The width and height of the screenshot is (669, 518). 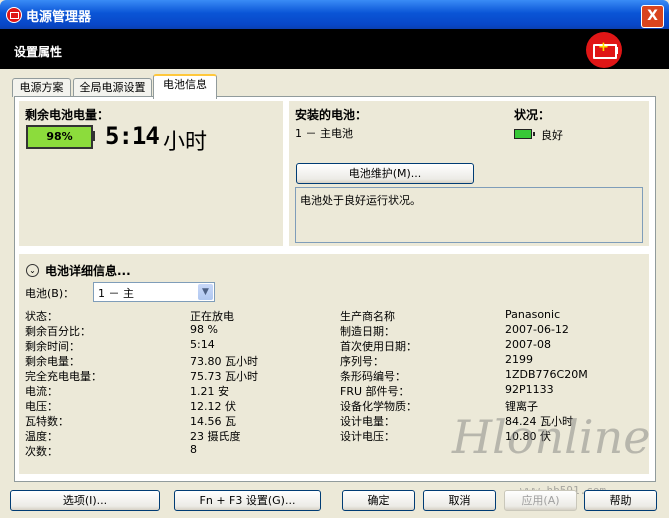 What do you see at coordinates (362, 361) in the screenshot?
I see `detail-key: 序列号：` at bounding box center [362, 361].